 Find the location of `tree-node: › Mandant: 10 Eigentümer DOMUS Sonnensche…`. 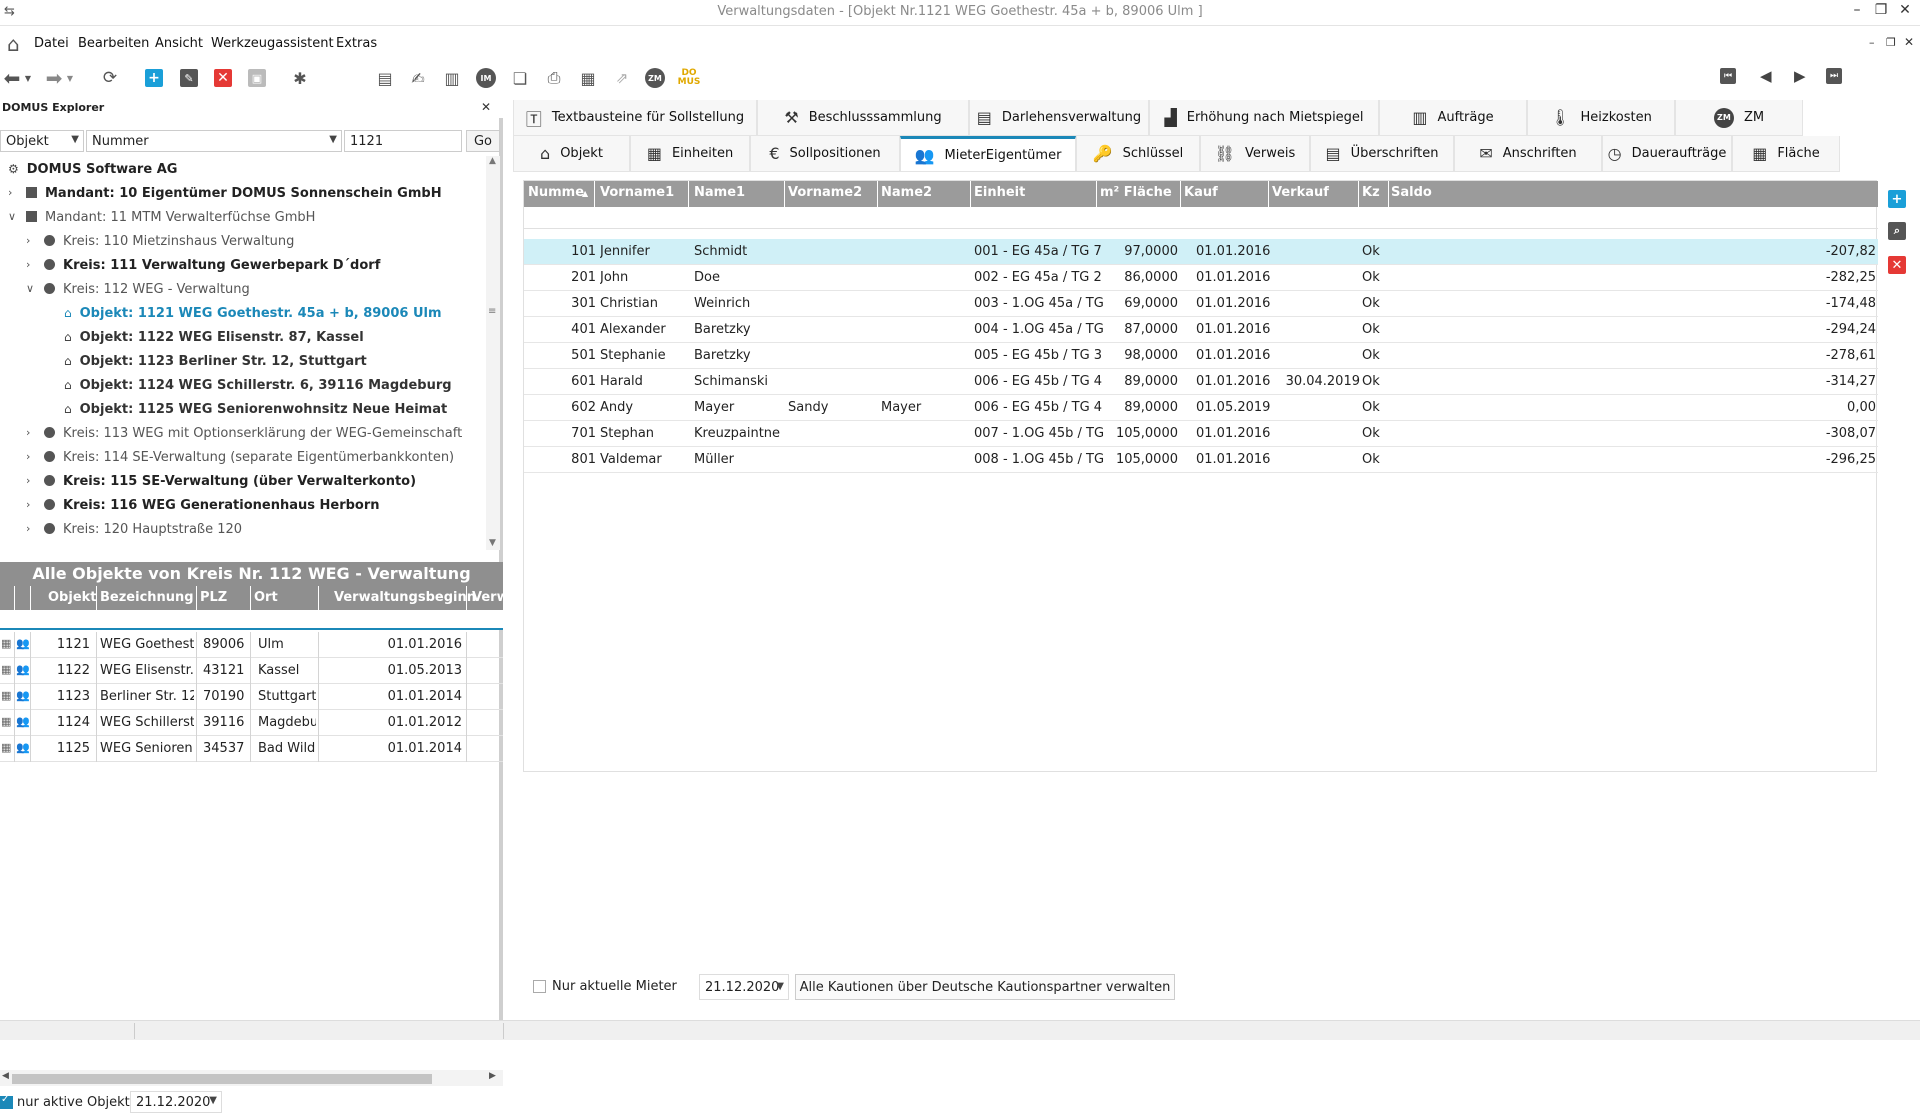

tree-node: › Mandant: 10 Eigentümer DOMUS Sonnensche… is located at coordinates (225, 193).